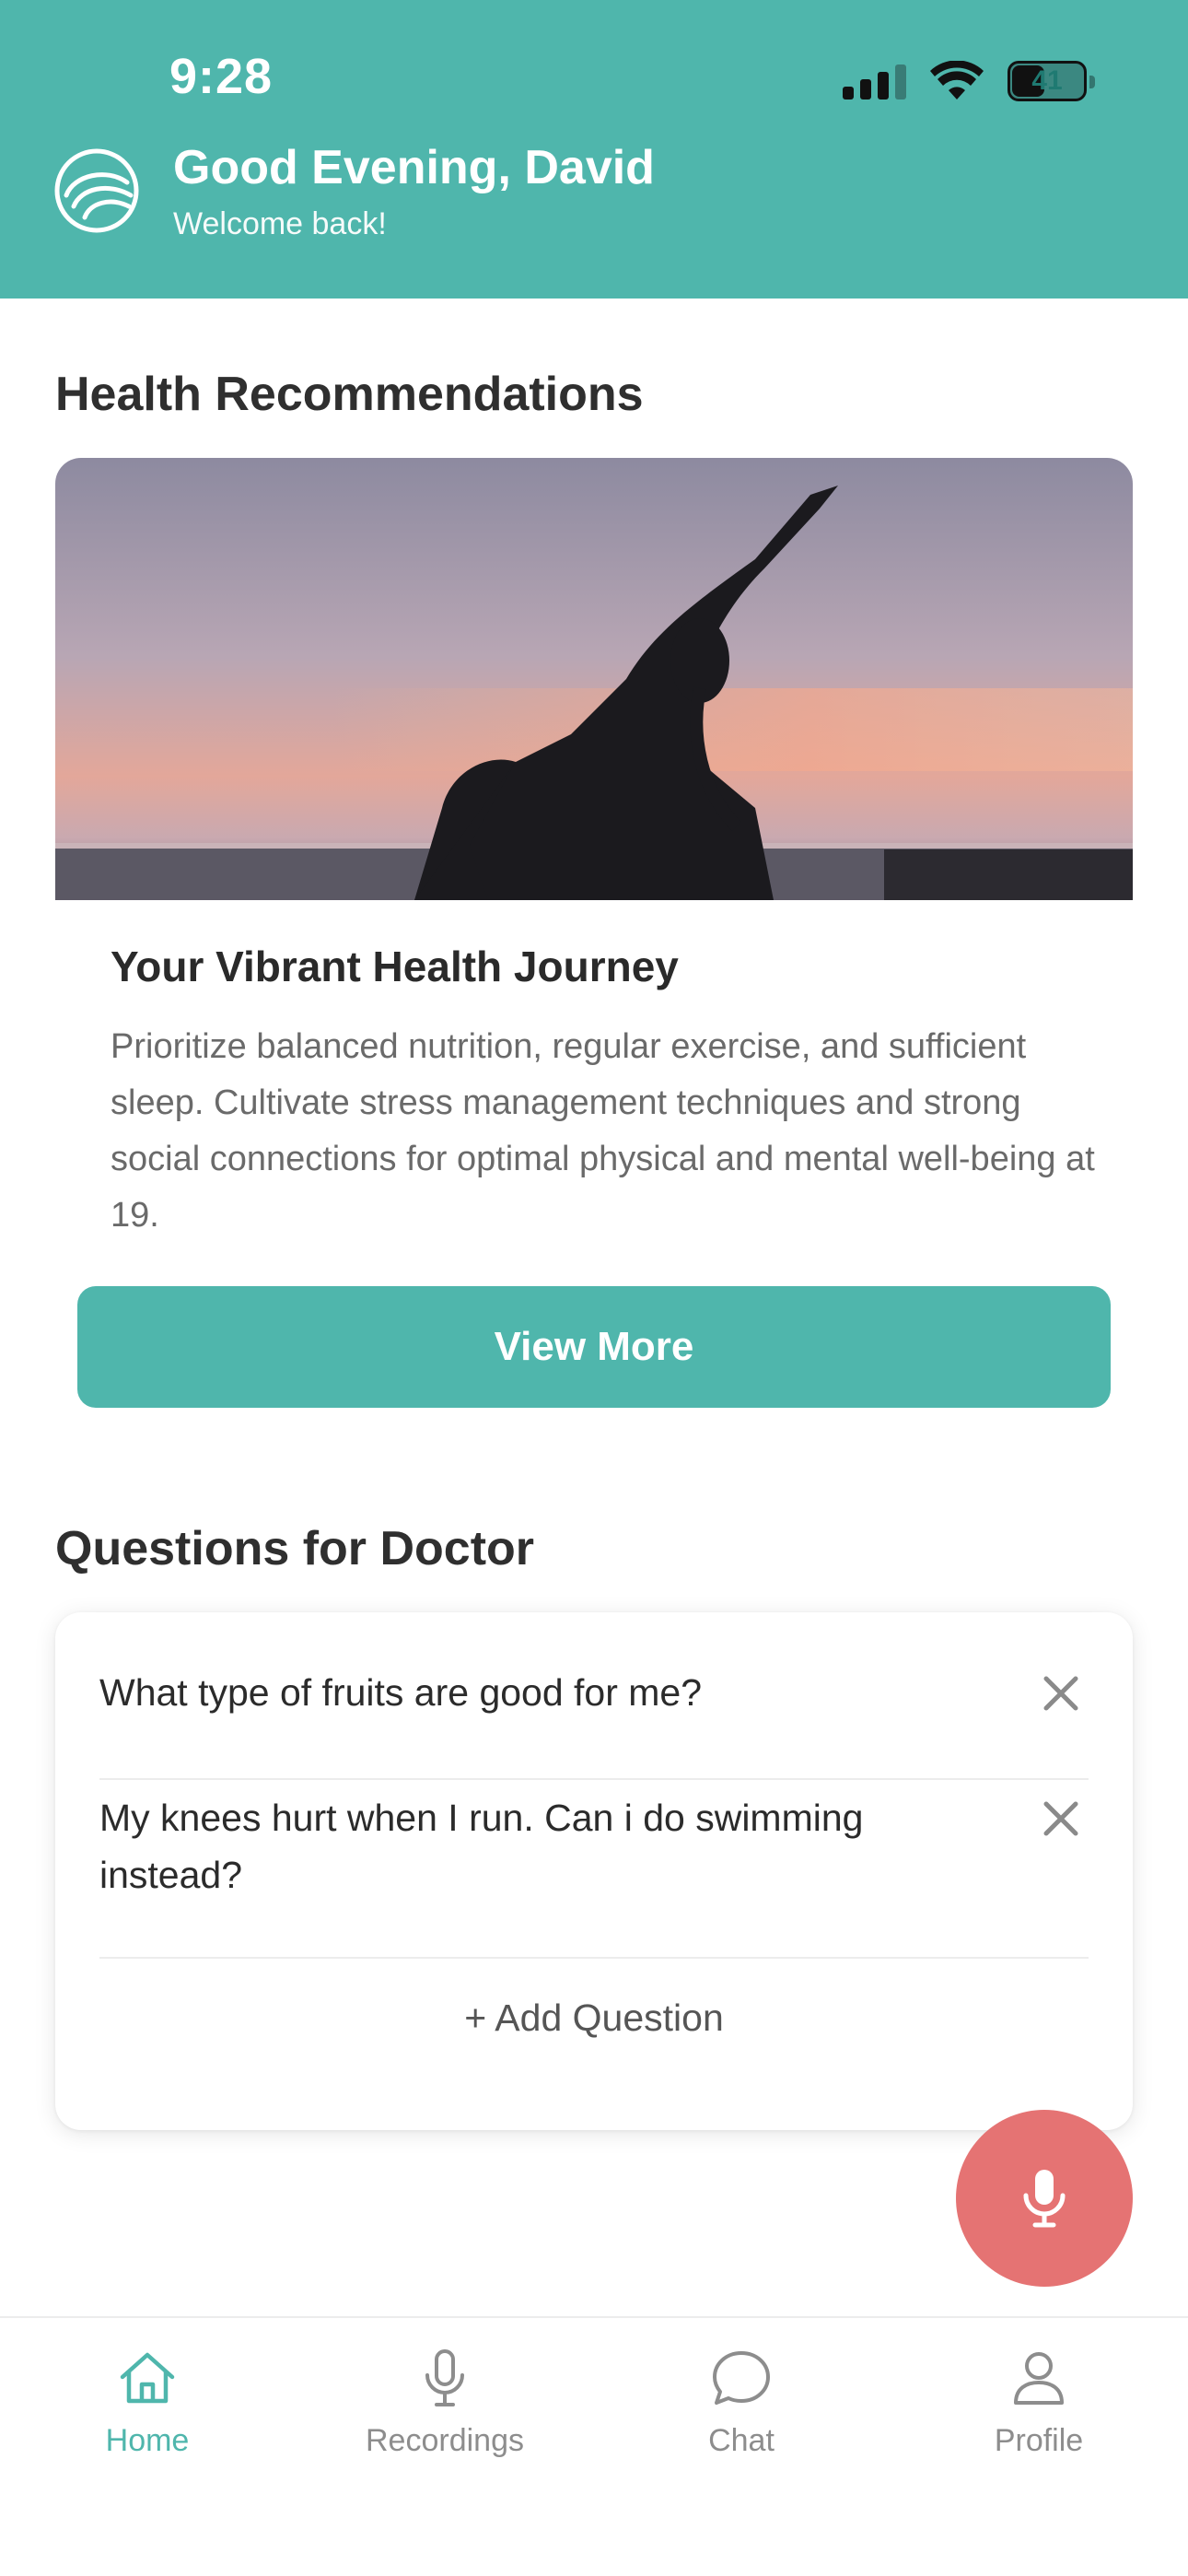  I want to click on battery-icon: 41, so click(1051, 81).